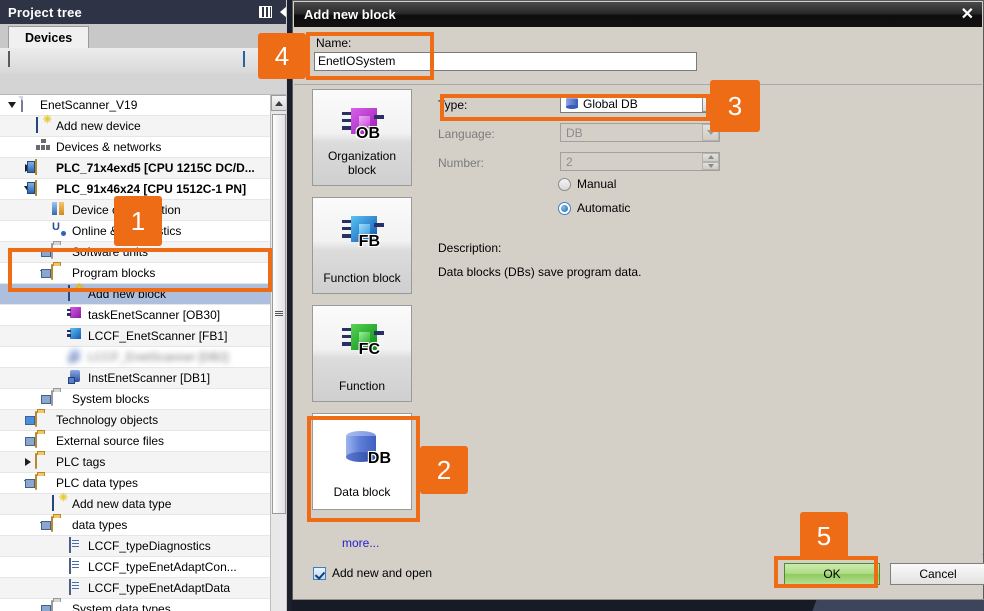 The image size is (984, 611). Describe the element at coordinates (75, 292) in the screenshot. I see `add-new-block-icon: ✳` at that location.